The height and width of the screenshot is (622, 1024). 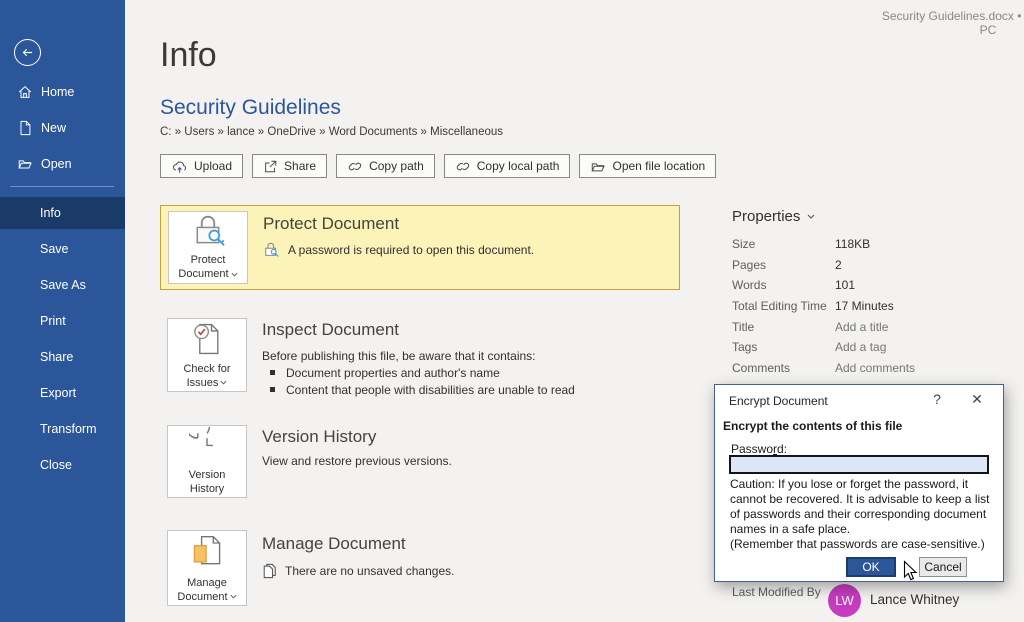 I want to click on add-title-field: Add a title, so click(x=861, y=327).